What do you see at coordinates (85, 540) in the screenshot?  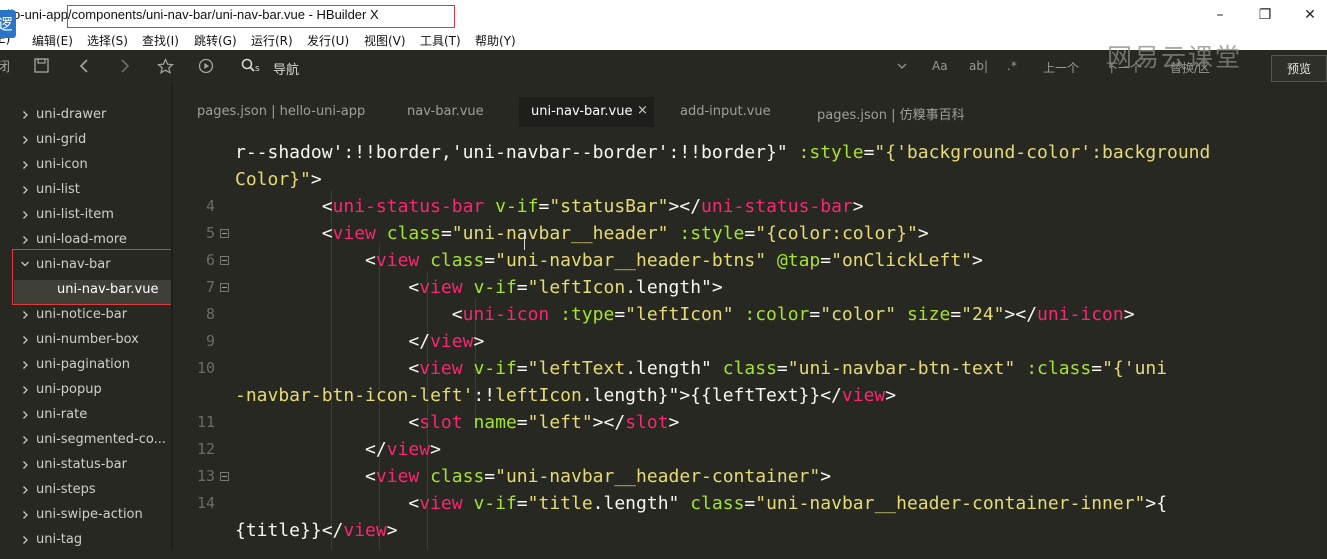 I see `tree-folder-item: uni-tag` at bounding box center [85, 540].